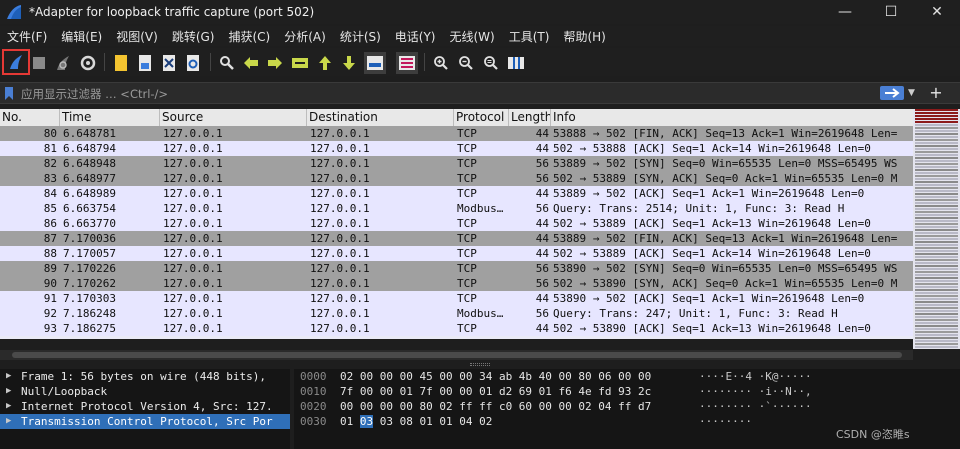  I want to click on menu-capture: 捕获(C), so click(249, 36).